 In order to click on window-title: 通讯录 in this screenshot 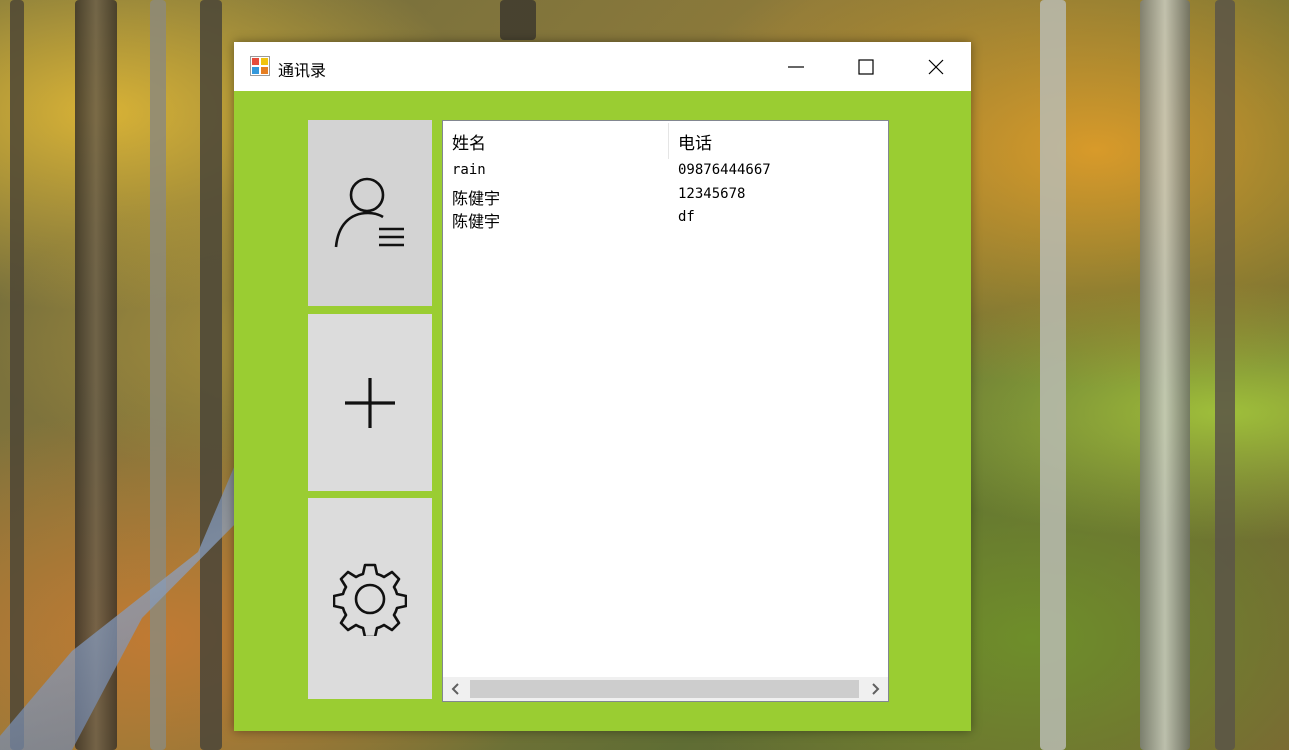, I will do `click(302, 70)`.